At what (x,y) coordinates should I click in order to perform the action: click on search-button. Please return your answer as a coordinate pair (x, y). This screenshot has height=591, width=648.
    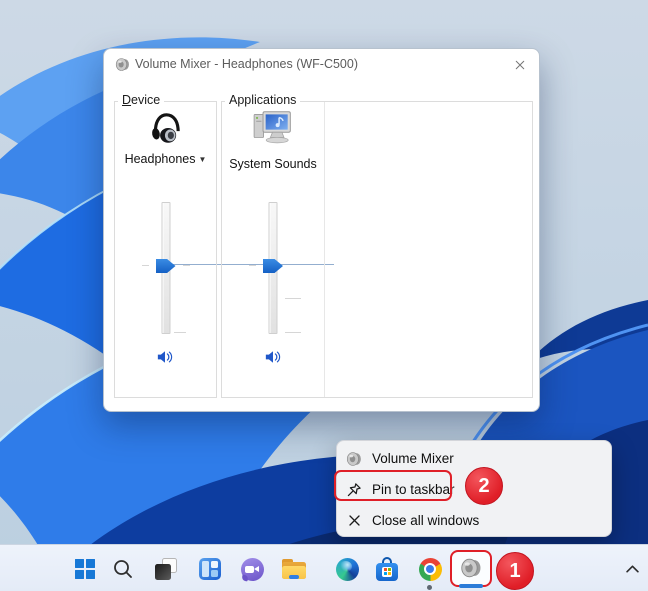
    Looking at the image, I should click on (123, 569).